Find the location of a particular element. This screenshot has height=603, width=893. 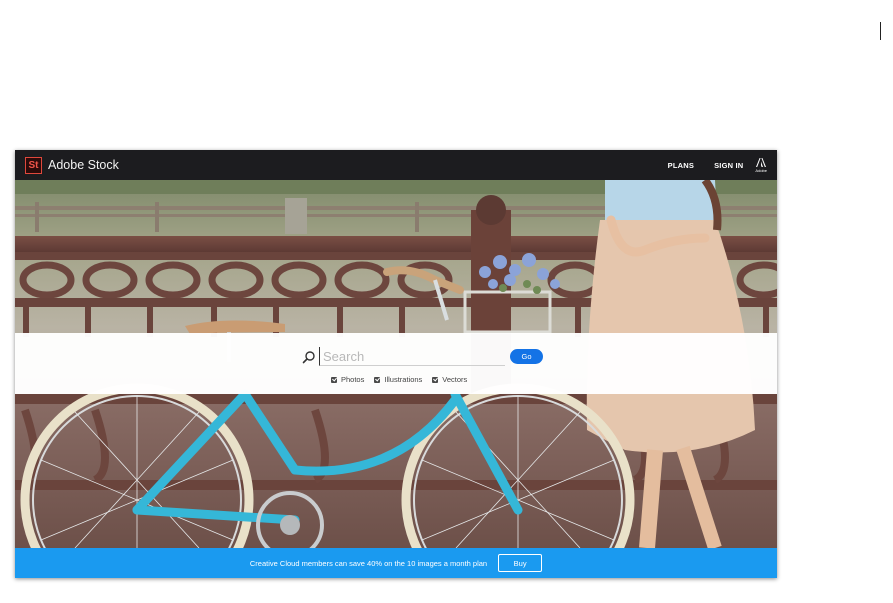

adobe-logo-icon: Adobe is located at coordinates (761, 165).